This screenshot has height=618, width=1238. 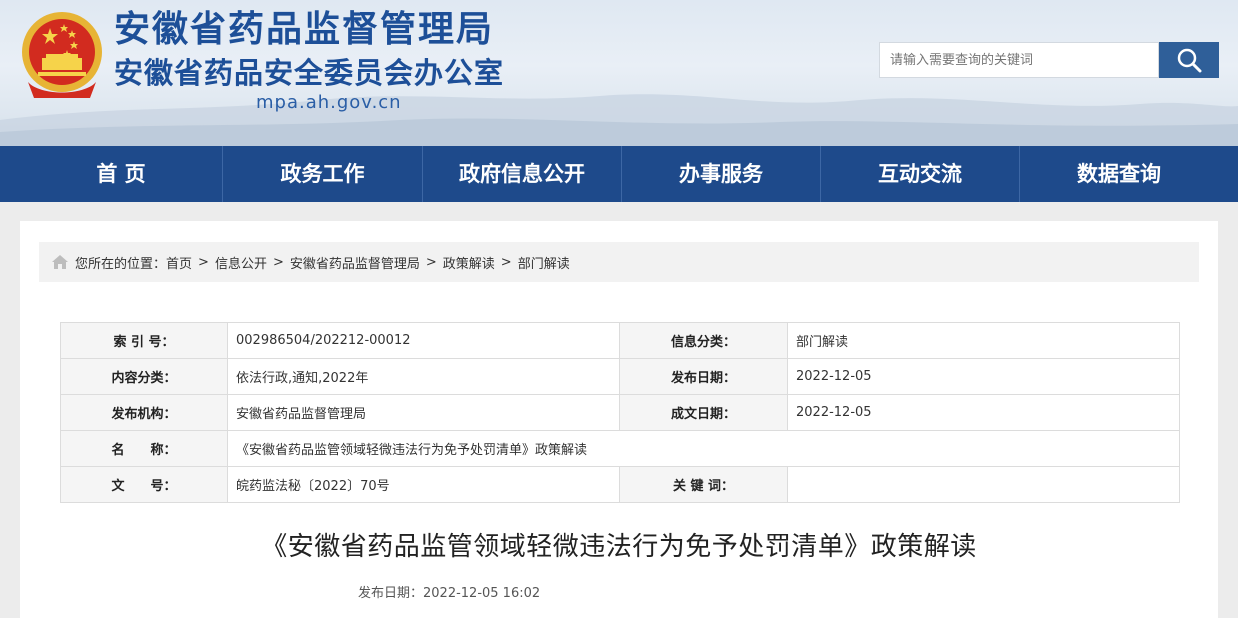 I want to click on breadcrumb-department-interpretation: 部门解读, so click(x=544, y=262).